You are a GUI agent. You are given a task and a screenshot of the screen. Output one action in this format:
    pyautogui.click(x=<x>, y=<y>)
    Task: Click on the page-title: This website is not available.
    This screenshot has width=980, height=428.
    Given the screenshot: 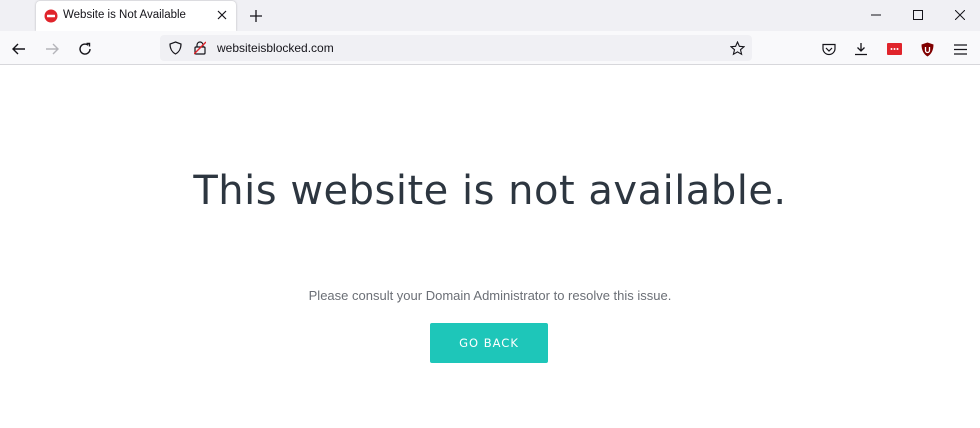 What is the action you would take?
    pyautogui.click(x=490, y=191)
    